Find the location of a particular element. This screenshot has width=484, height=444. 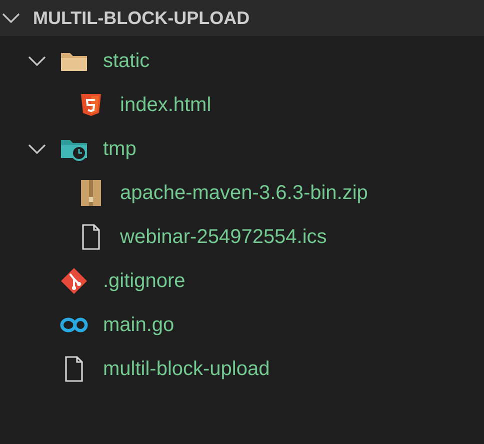

file-row: index.html is located at coordinates (242, 105).